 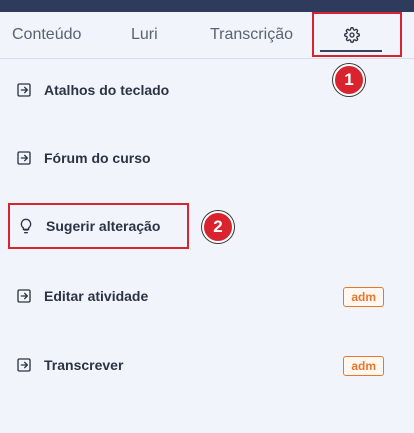 I want to click on menu-item-editar-atividade: Editar atividade, so click(x=78, y=296).